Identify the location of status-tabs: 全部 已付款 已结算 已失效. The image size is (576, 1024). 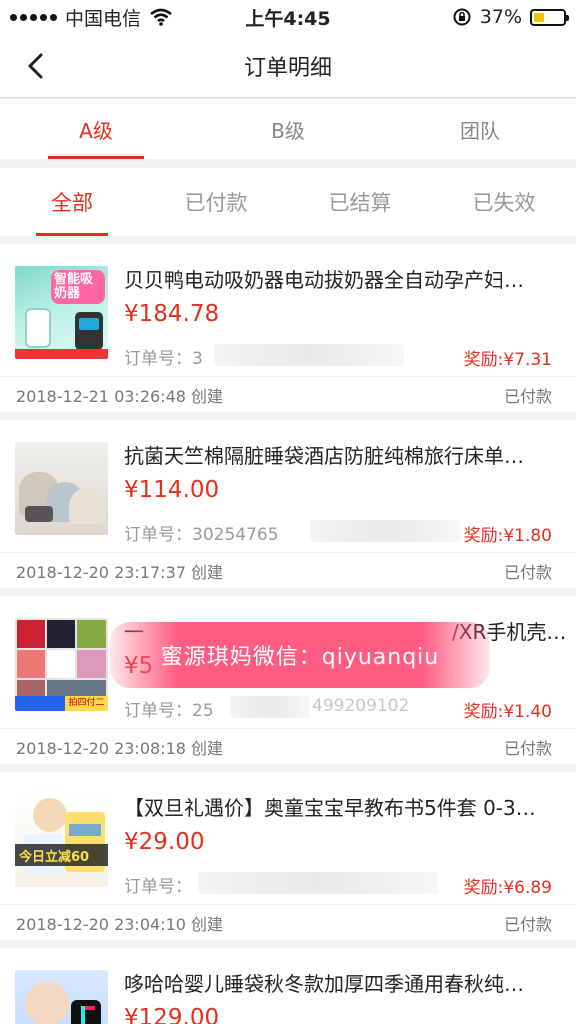
(288, 202).